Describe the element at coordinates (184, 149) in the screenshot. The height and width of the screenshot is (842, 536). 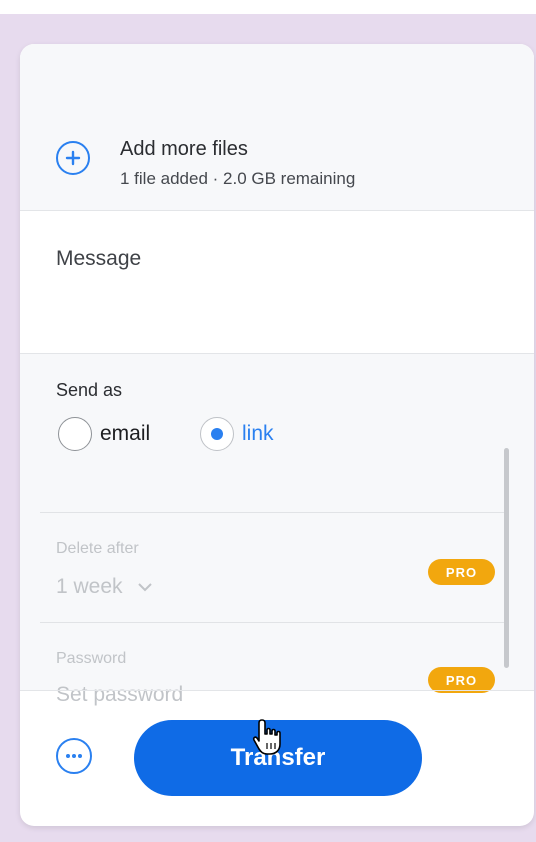
I see `add-files-title: Add more files` at that location.